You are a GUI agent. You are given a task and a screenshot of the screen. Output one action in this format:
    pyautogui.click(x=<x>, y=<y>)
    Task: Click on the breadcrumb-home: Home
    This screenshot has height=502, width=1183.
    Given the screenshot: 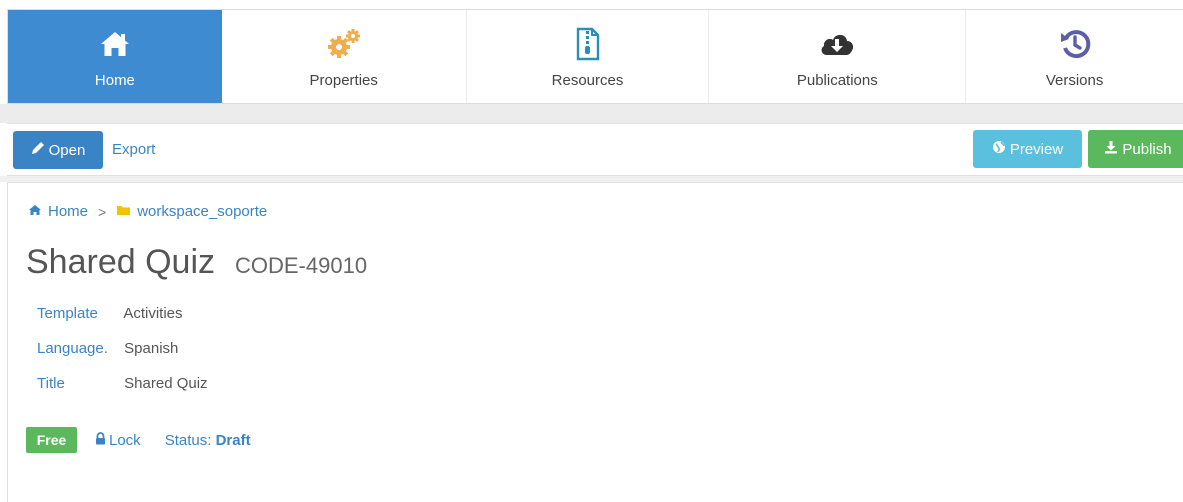 What is the action you would take?
    pyautogui.click(x=58, y=211)
    